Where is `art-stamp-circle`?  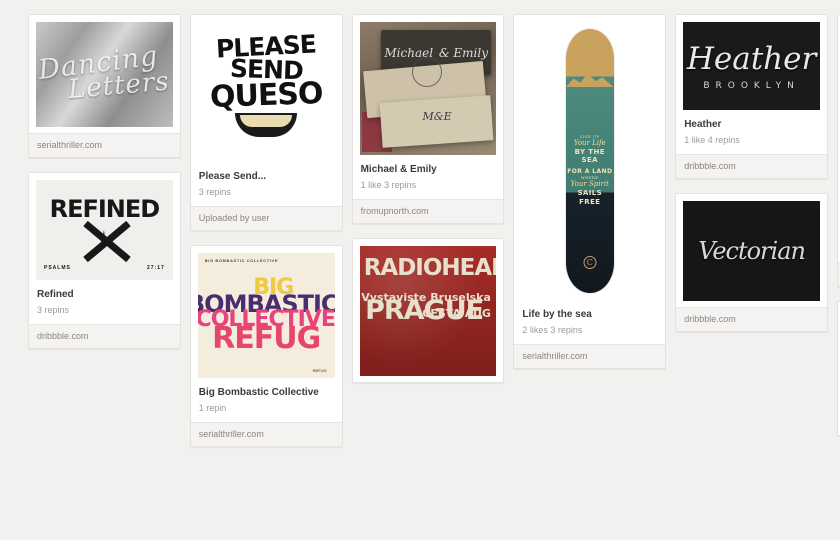
art-stamp-circle is located at coordinates (426, 71).